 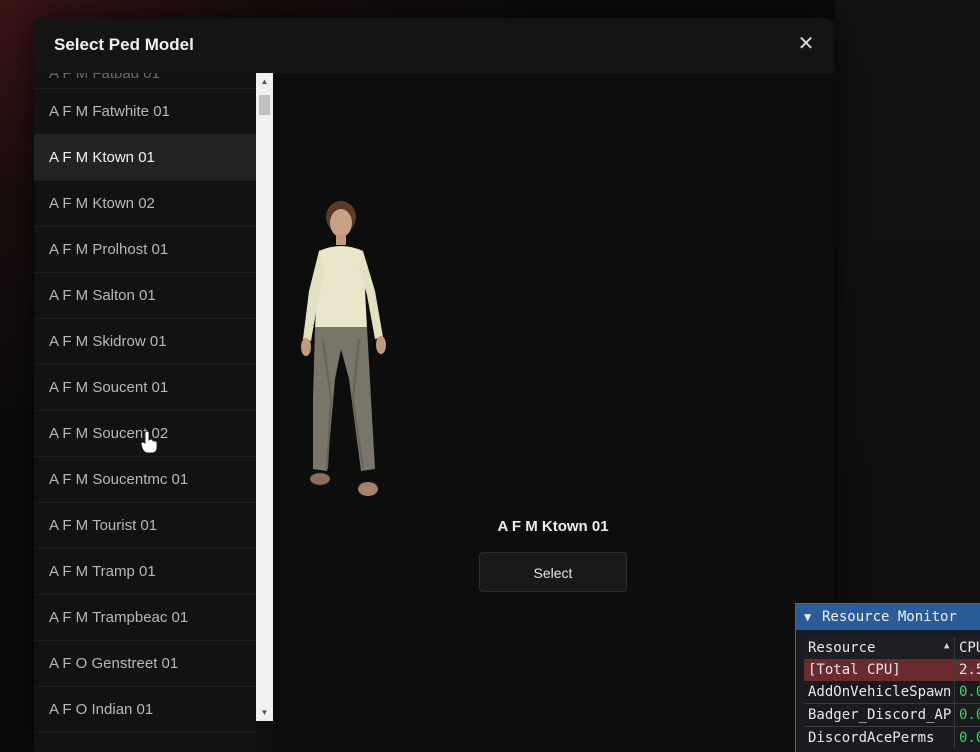 I want to click on modal-title: Select Ped Model, so click(x=124, y=44).